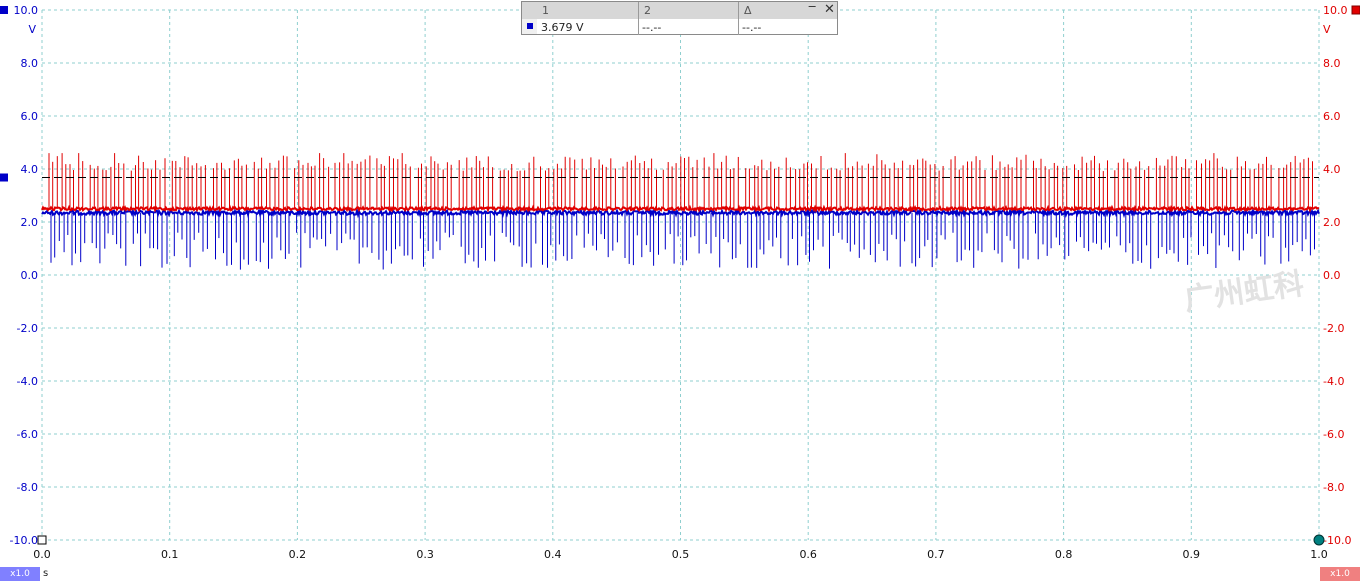  Describe the element at coordinates (562, 27) in the screenshot. I see `readout-value-1: 3.679 V` at that location.